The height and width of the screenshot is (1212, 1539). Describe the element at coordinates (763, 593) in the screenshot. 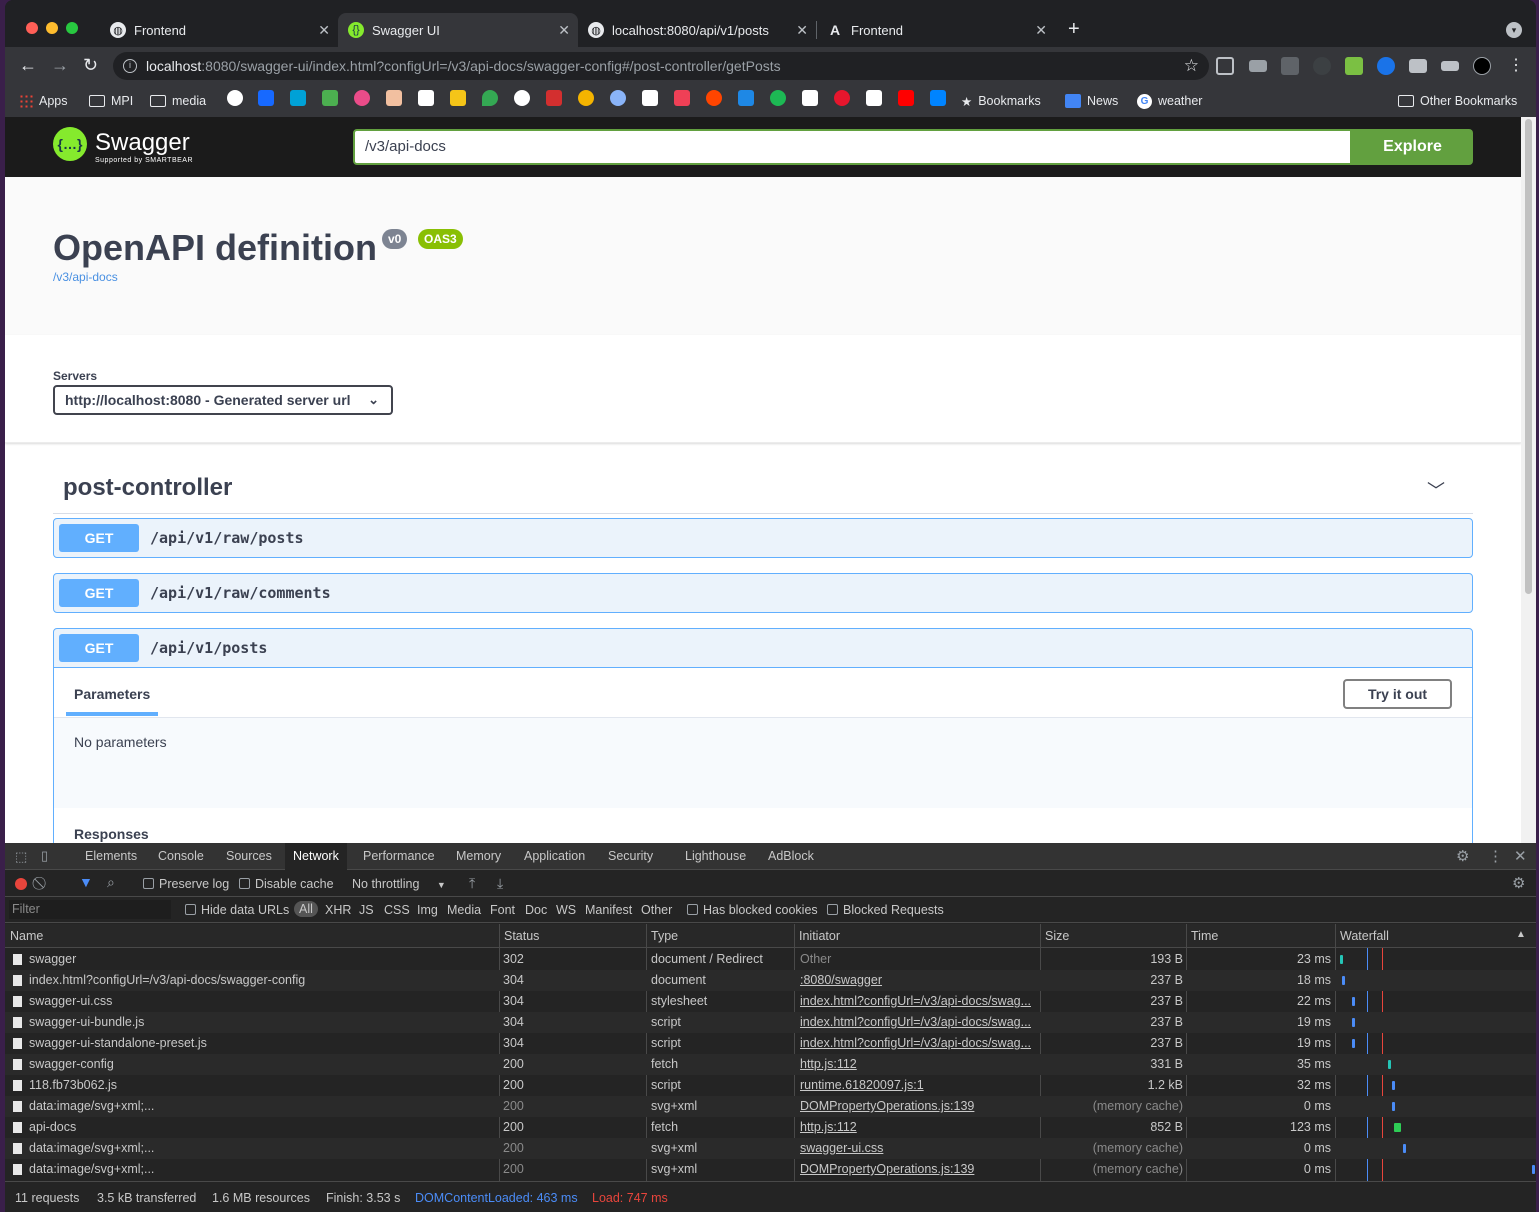

I see `operation-get-raw-comments: GET /api/v1/raw/comments` at that location.